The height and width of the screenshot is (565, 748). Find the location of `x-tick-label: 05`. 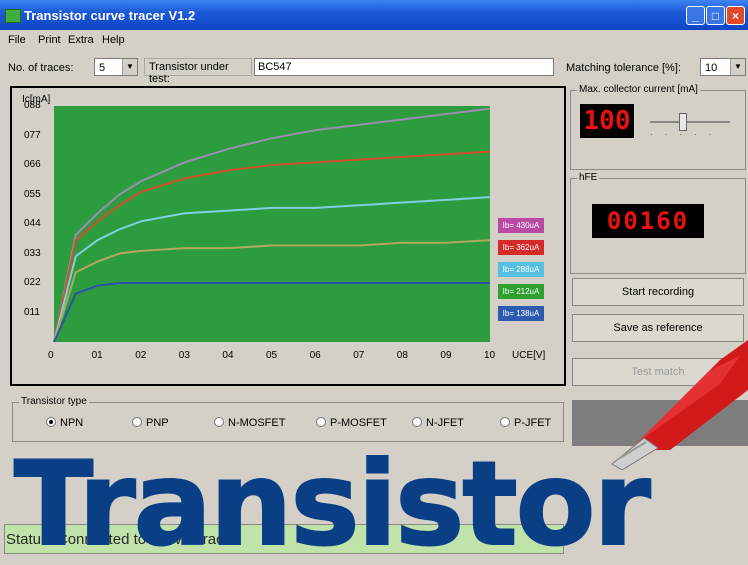

x-tick-label: 05 is located at coordinates (272, 355).